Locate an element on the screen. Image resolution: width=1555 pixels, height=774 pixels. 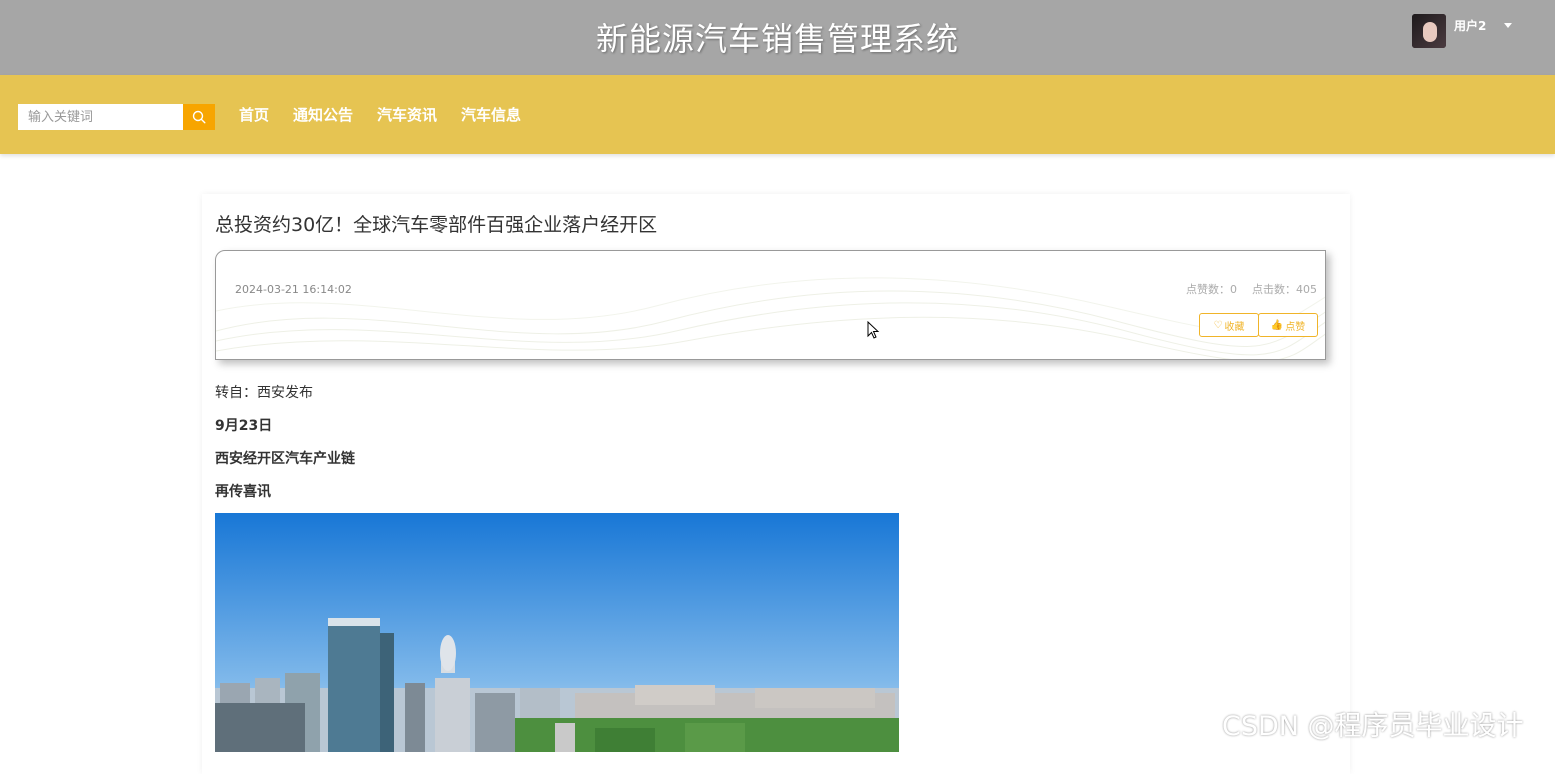
top-header: 新能源汽车销售管理系统 is located at coordinates (777, 37).